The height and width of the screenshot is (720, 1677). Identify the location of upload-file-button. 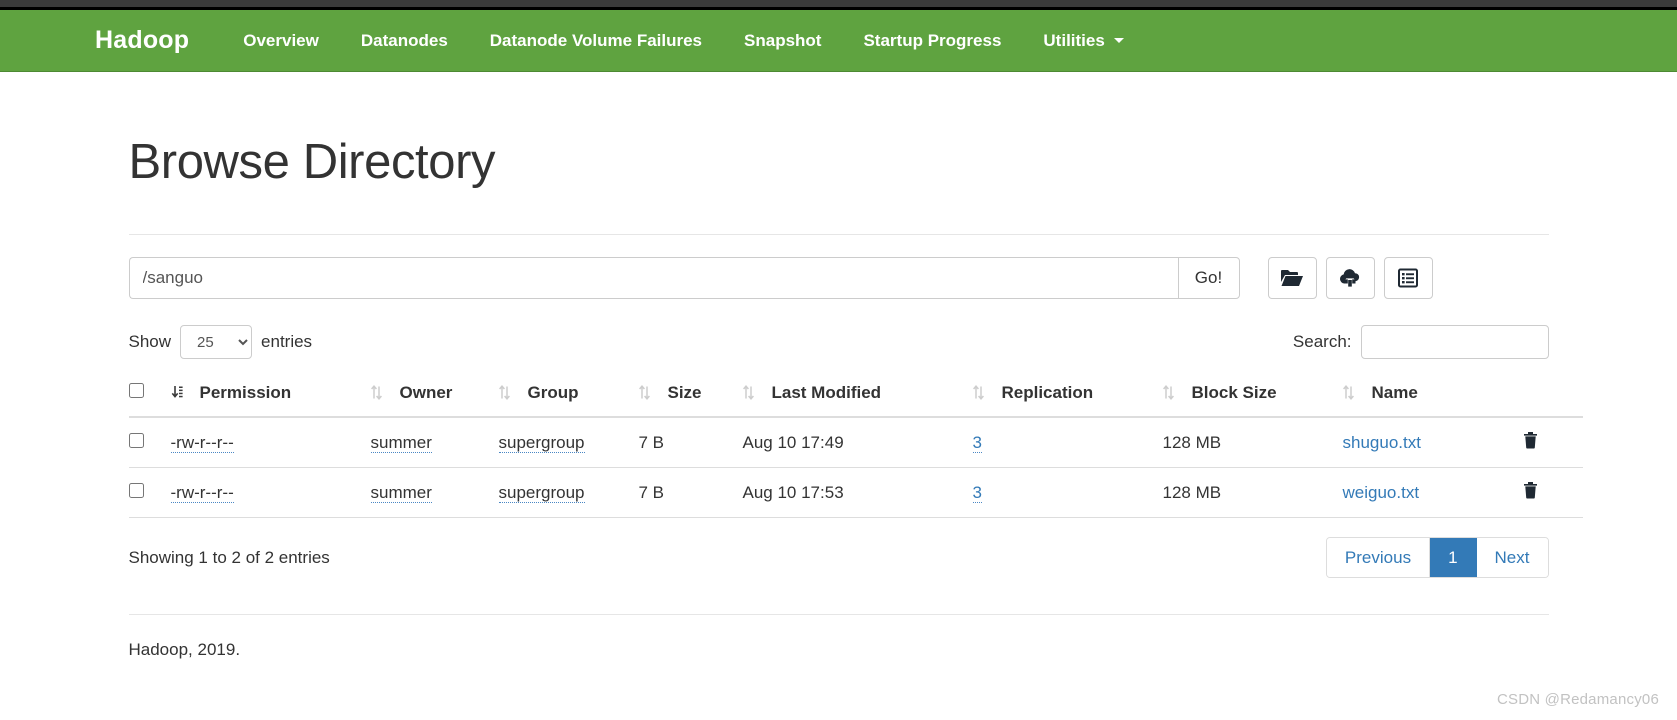
(1350, 278).